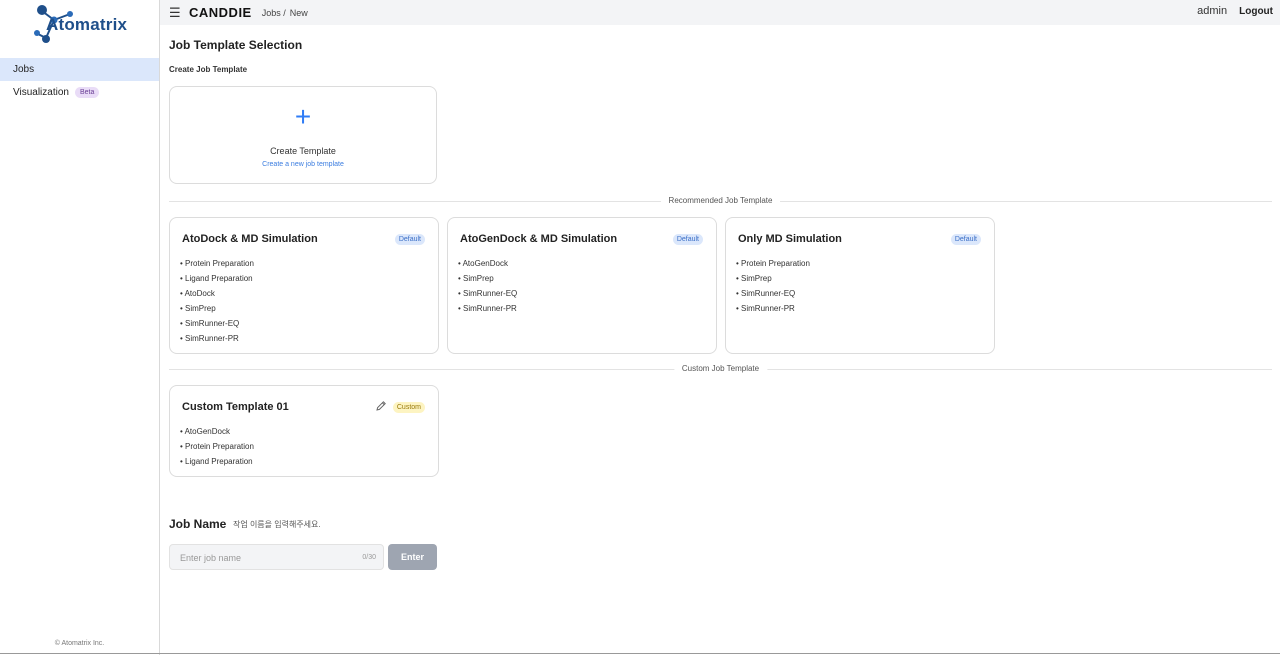  I want to click on create-section-label: Create Job Template, so click(208, 69).